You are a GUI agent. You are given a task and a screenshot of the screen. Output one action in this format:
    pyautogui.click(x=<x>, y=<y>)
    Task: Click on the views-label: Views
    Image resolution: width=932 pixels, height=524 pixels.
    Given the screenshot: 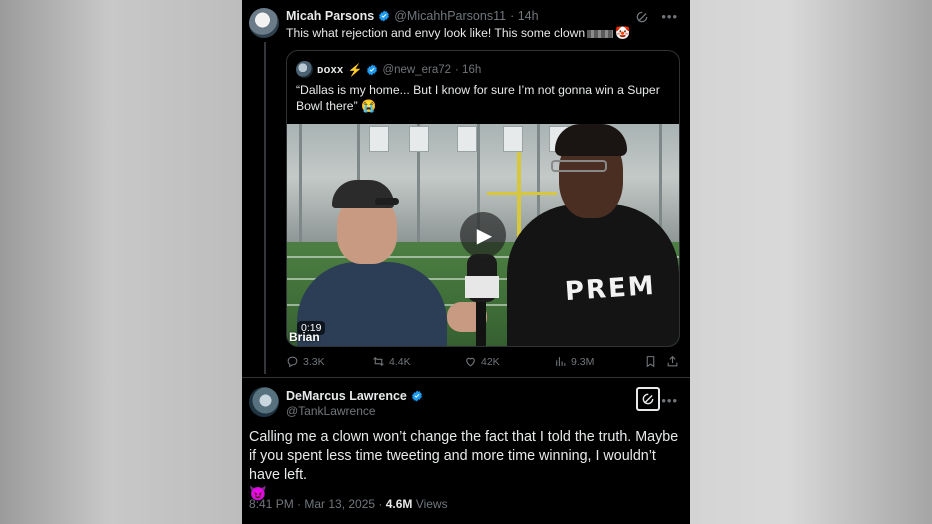 What is the action you would take?
    pyautogui.click(x=431, y=504)
    